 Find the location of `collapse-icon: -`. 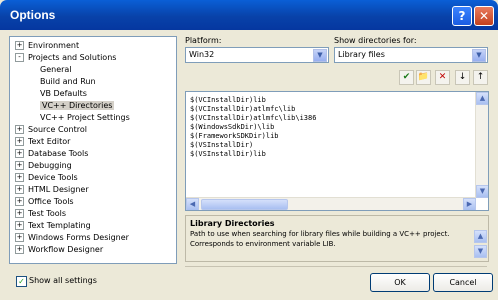

collapse-icon: - is located at coordinates (19, 57).